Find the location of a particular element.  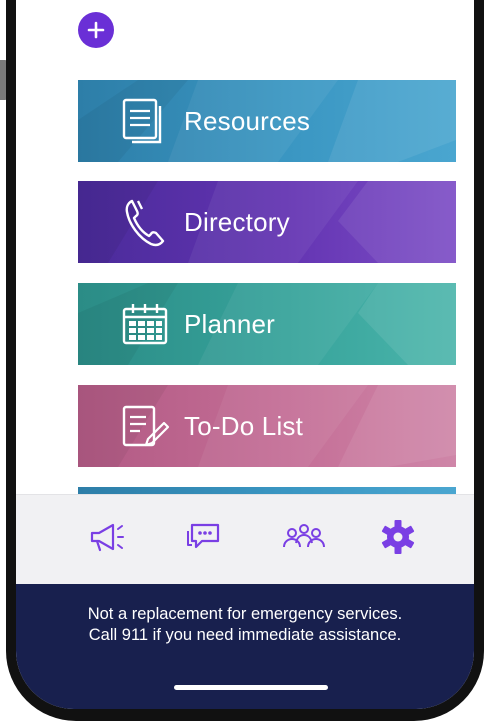

checklist-icon is located at coordinates (146, 426).